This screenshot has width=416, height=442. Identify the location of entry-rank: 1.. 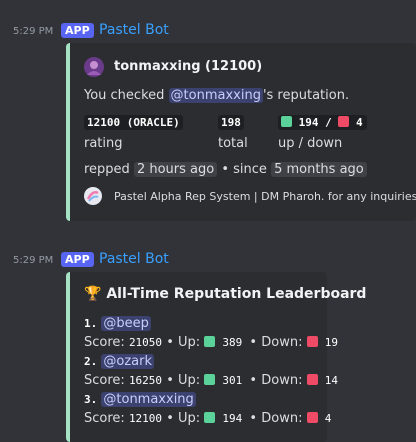
(91, 323).